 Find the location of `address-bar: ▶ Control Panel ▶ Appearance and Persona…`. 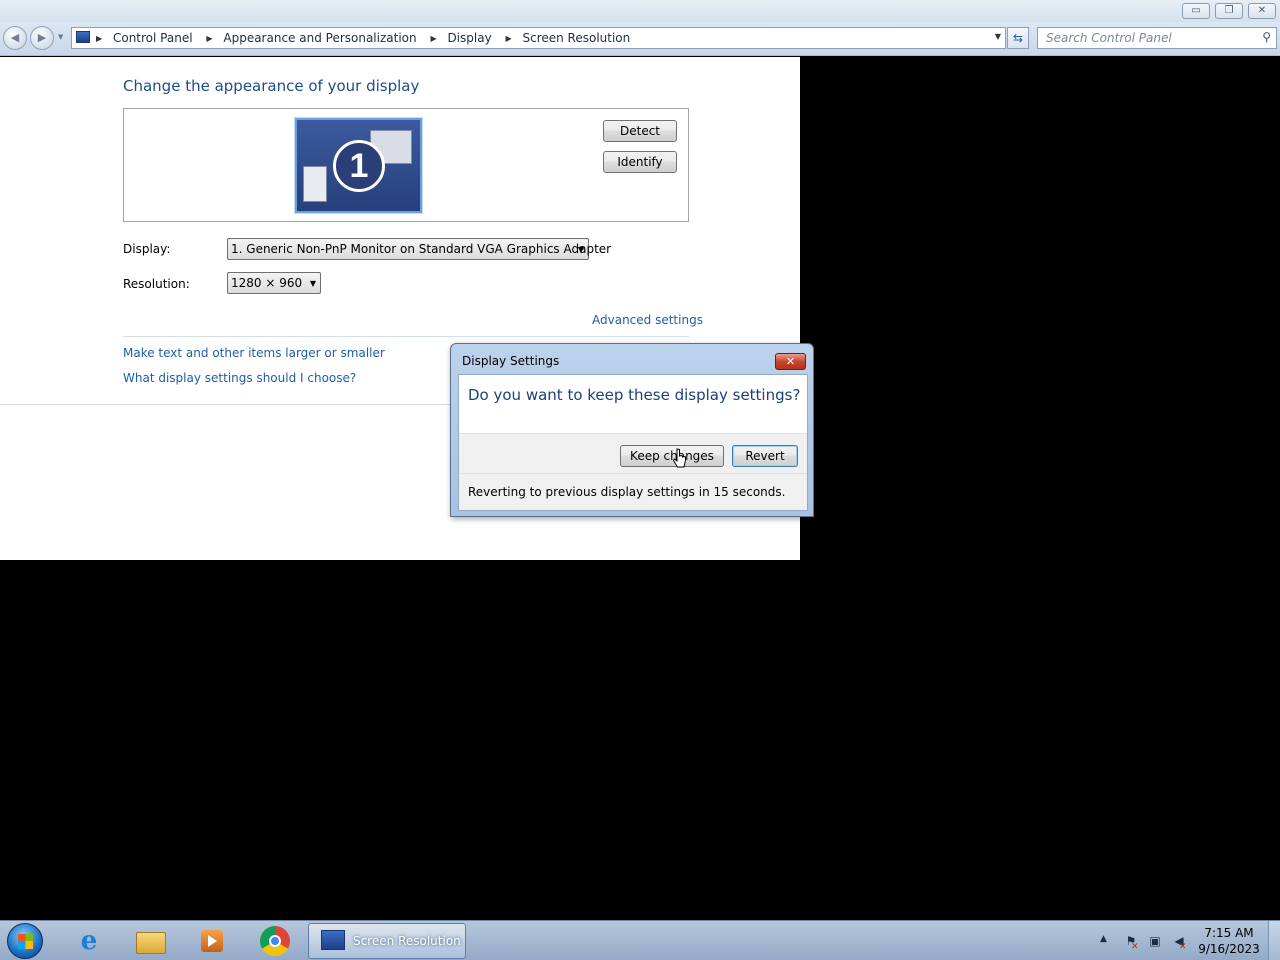

address-bar: ▶ Control Panel ▶ Appearance and Persona… is located at coordinates (538, 38).